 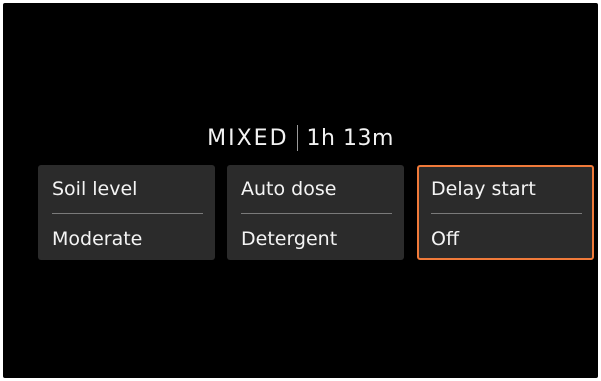 What do you see at coordinates (300, 138) in the screenshot?
I see `cycle-status: MIXED 1h 13m` at bounding box center [300, 138].